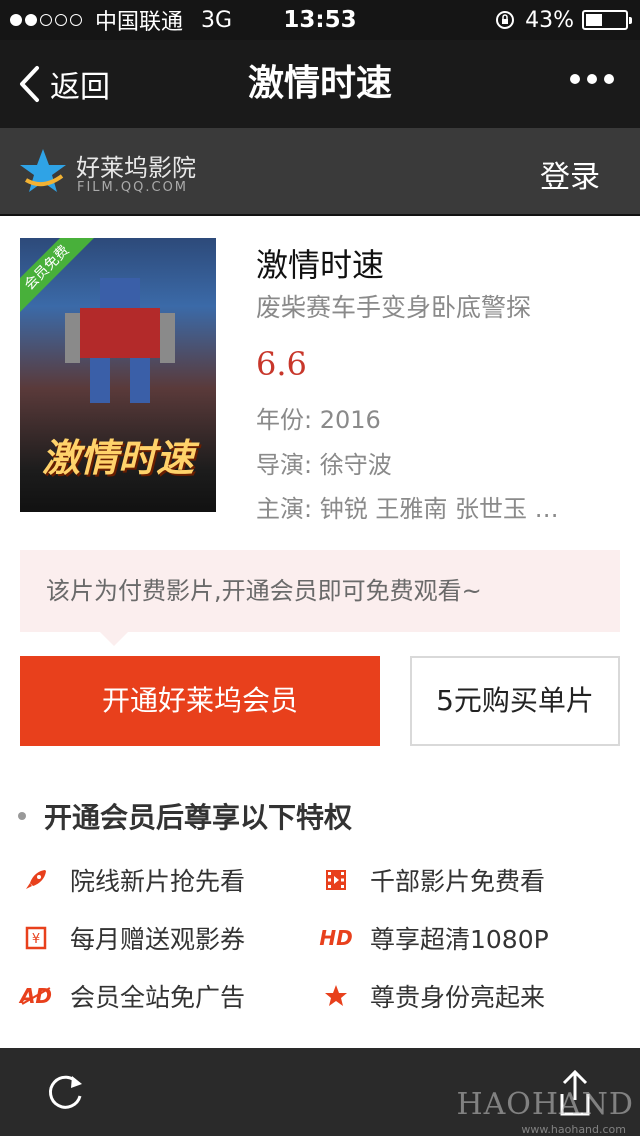  I want to click on benefit-item: 尊贵身份亮起来, so click(433, 996).